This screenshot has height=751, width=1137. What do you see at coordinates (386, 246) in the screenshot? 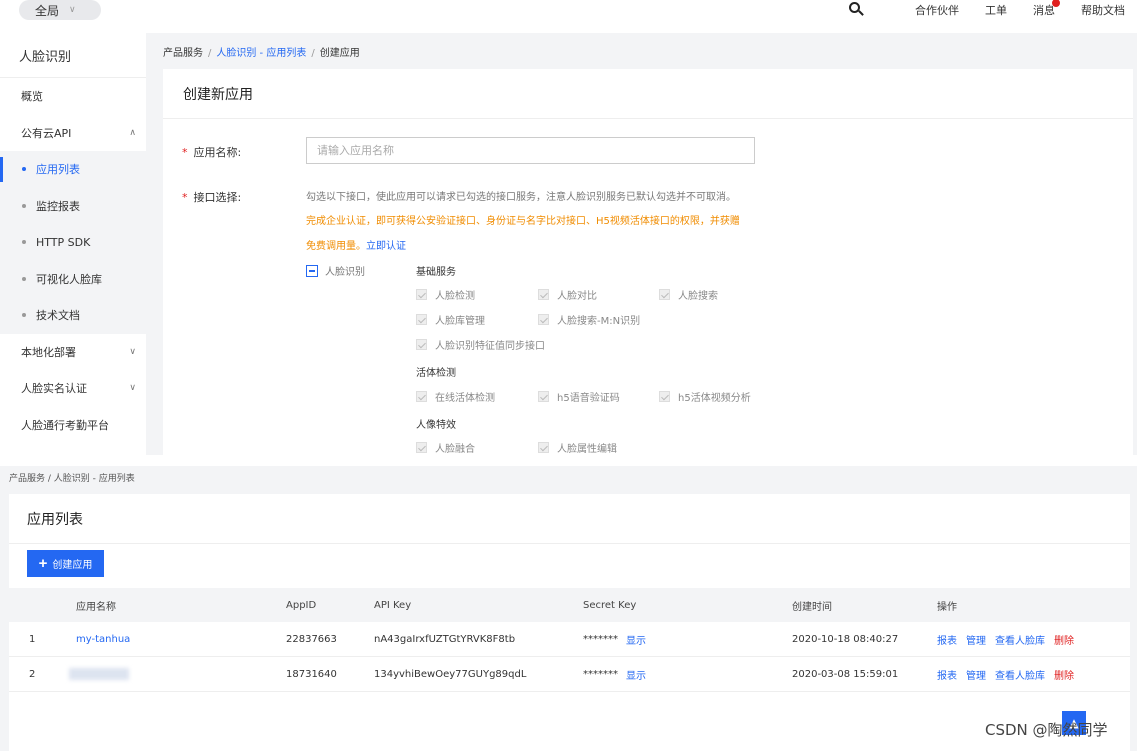
I see `certify-now-link: 立即认证` at bounding box center [386, 246].